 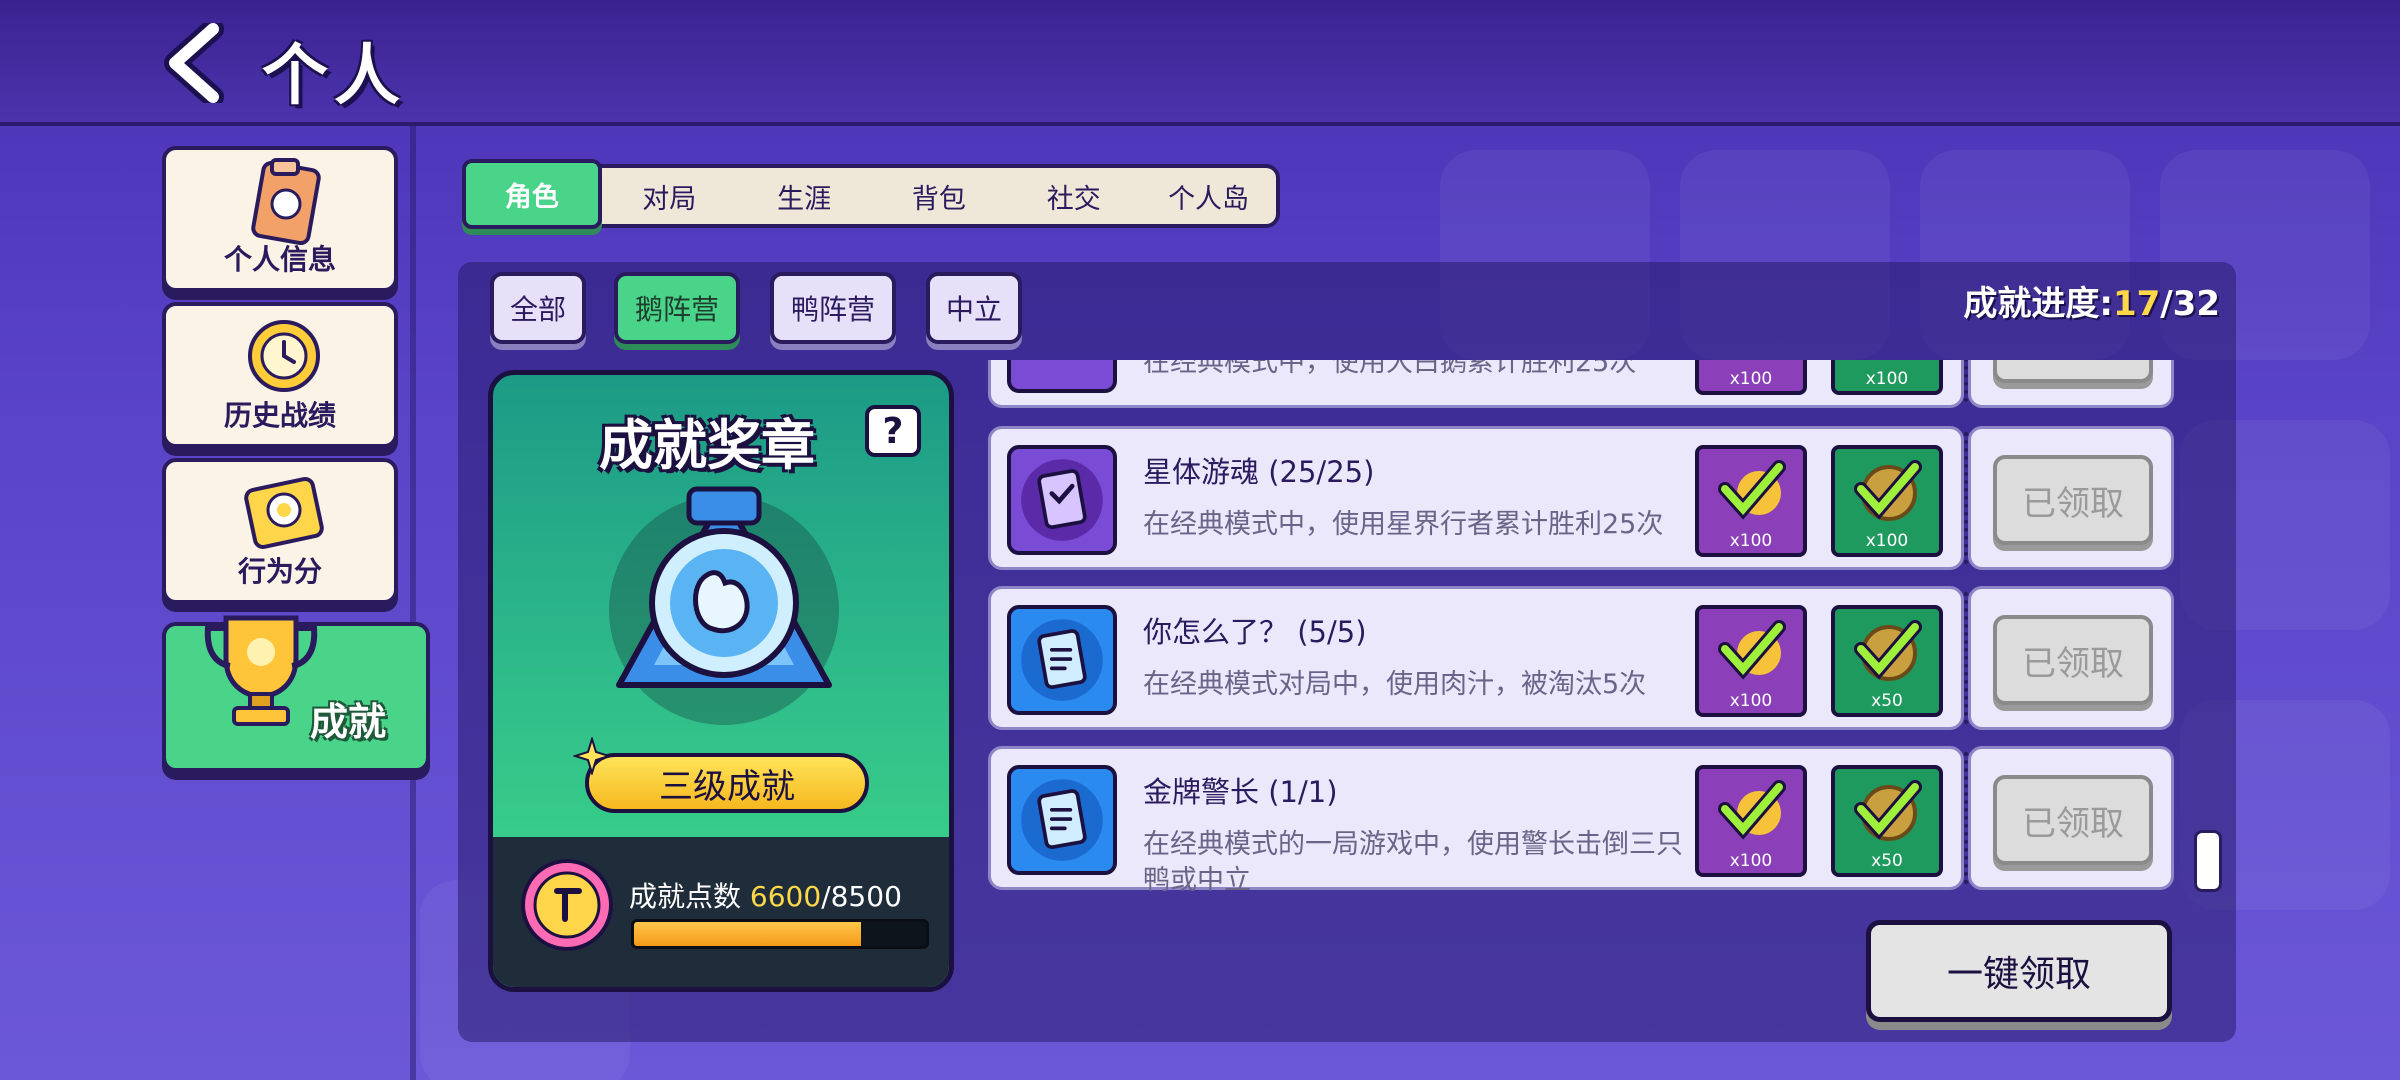 What do you see at coordinates (1476, 384) in the screenshot?
I see `achievement-card: 在经典模式中，使用大白鹅累计胜利25次 x100 x100` at bounding box center [1476, 384].